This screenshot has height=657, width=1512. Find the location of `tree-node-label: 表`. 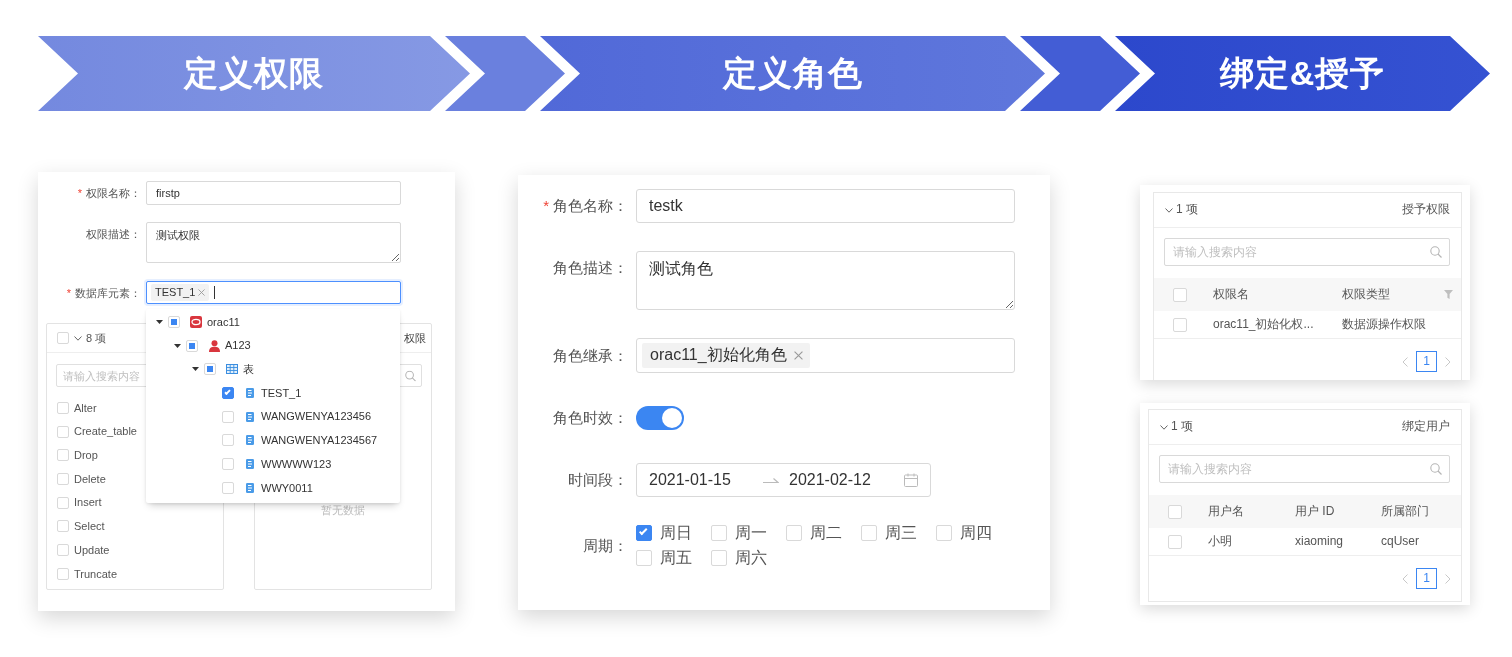

tree-node-label: 表 is located at coordinates (248, 369).